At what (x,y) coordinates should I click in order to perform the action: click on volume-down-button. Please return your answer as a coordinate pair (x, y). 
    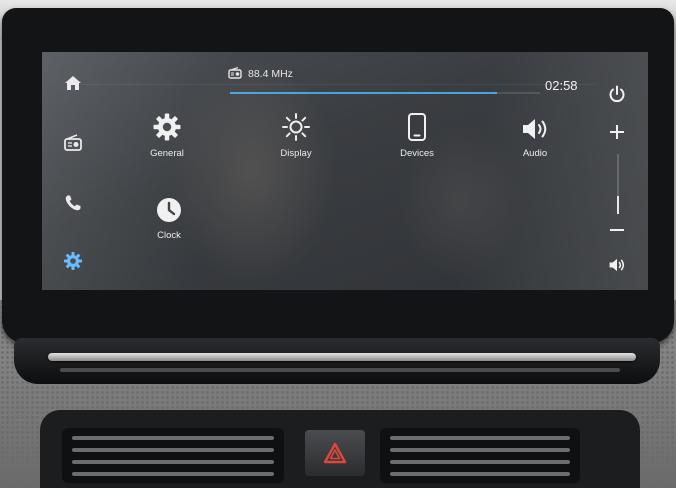
    Looking at the image, I should click on (617, 230).